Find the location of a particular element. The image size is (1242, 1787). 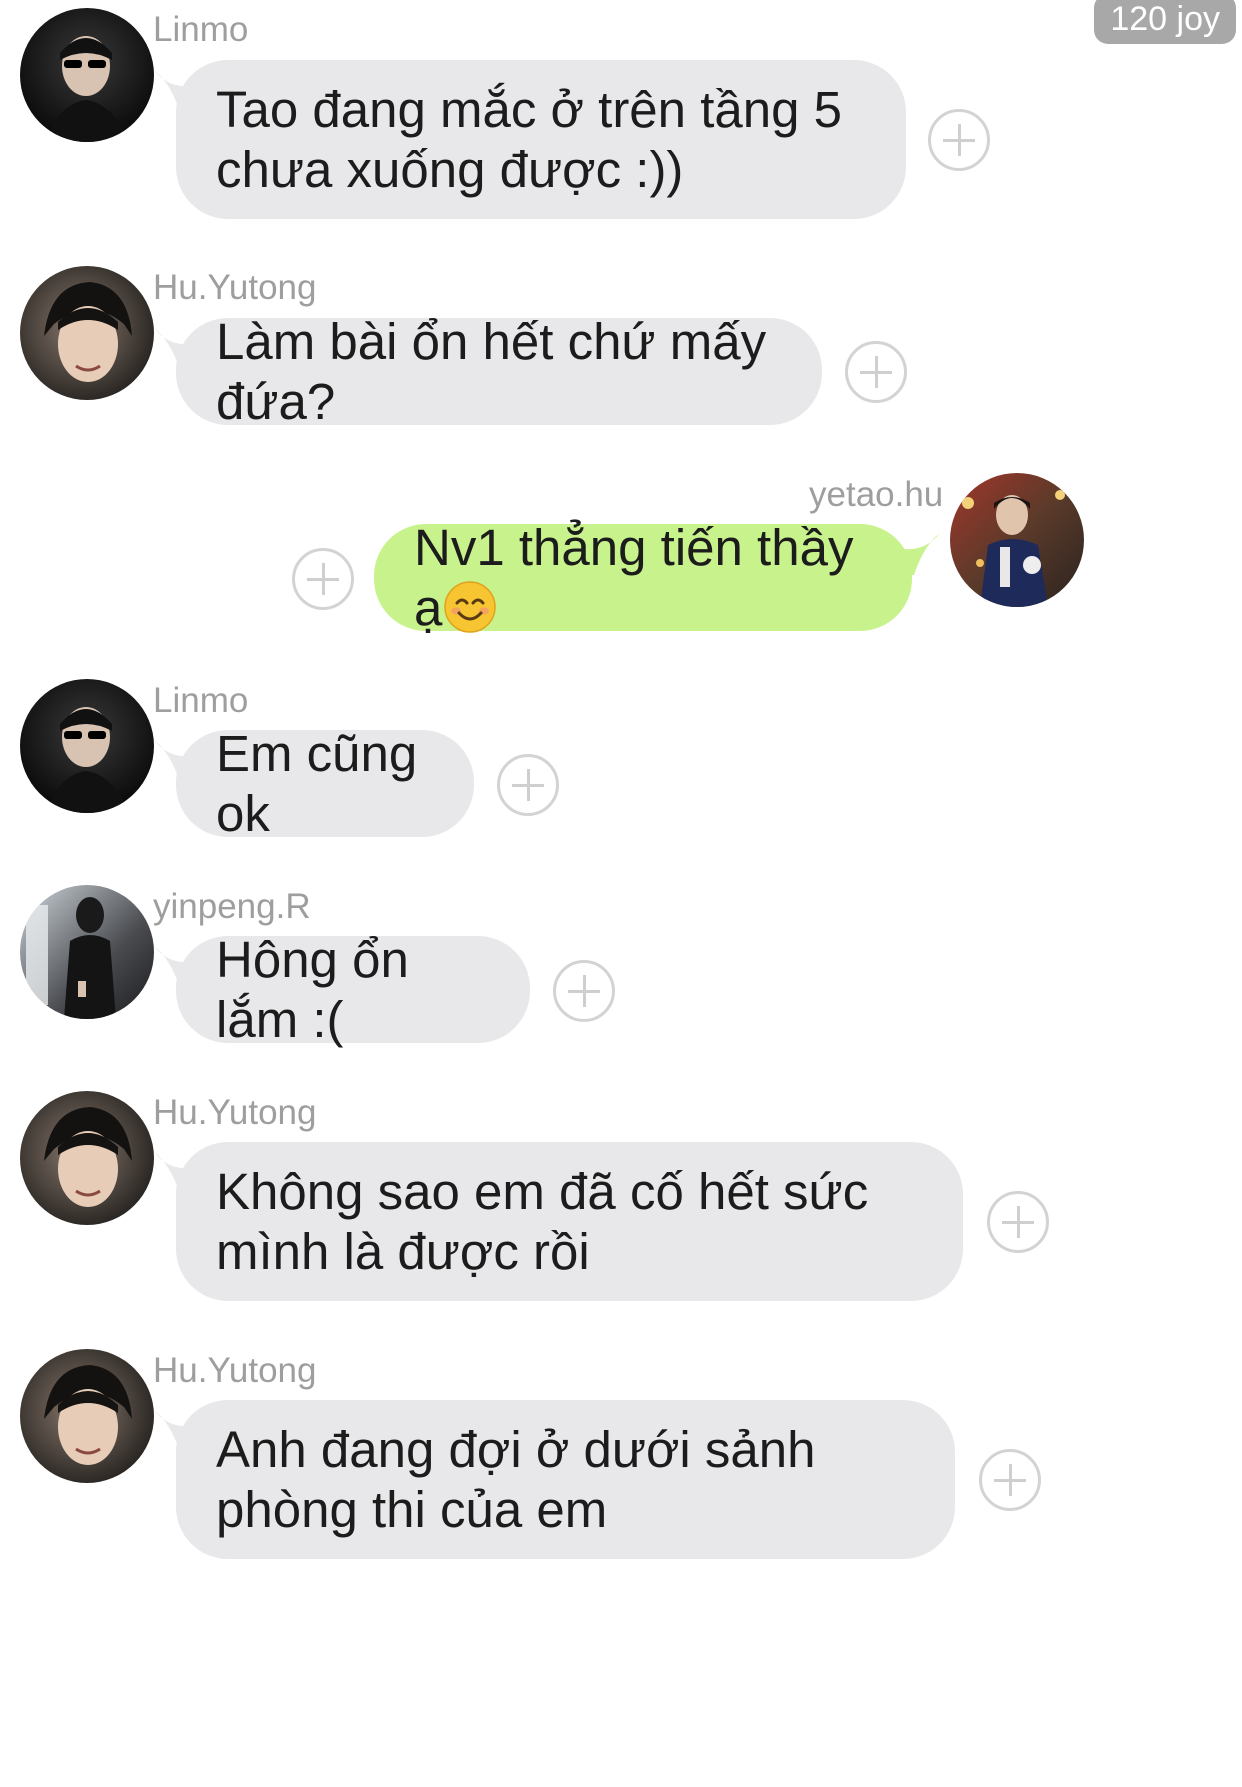

sender-name: yetao.hu is located at coordinates (876, 494).